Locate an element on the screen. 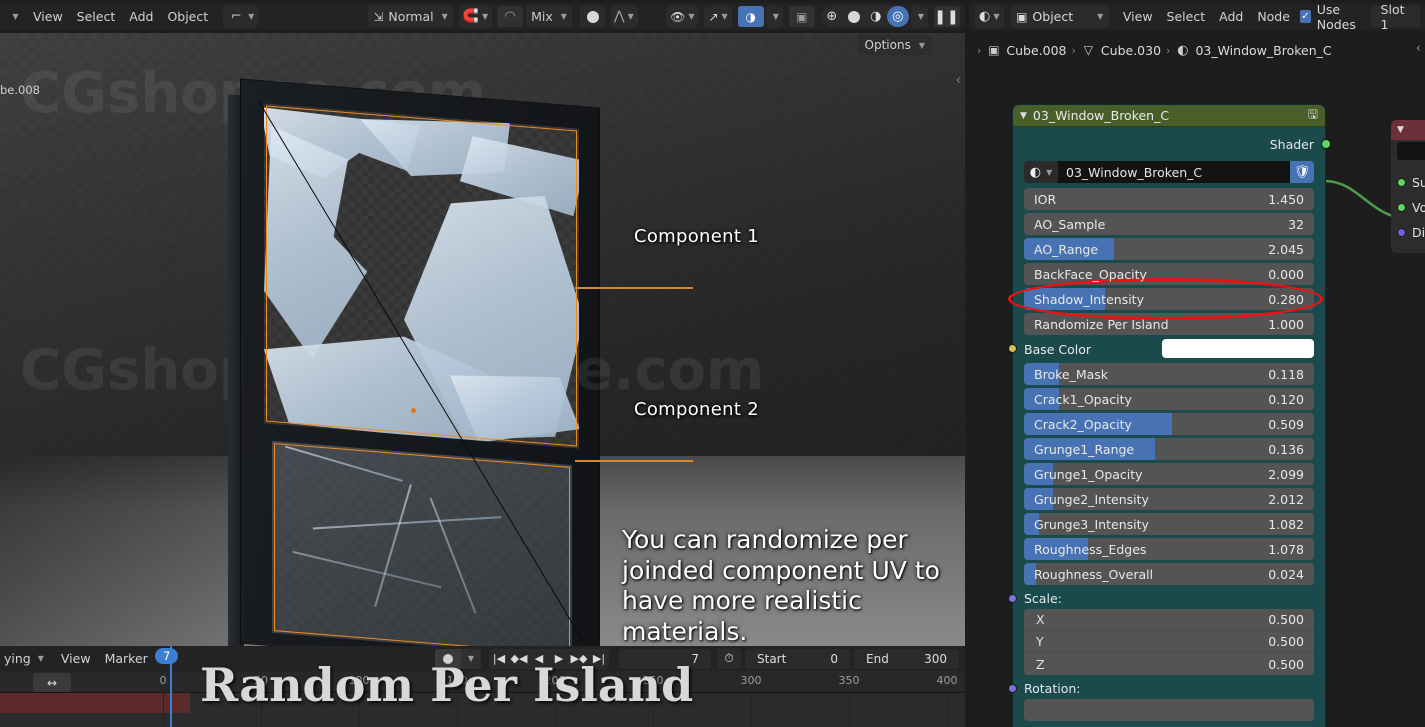  shader-output-socket is located at coordinates (1326, 144).